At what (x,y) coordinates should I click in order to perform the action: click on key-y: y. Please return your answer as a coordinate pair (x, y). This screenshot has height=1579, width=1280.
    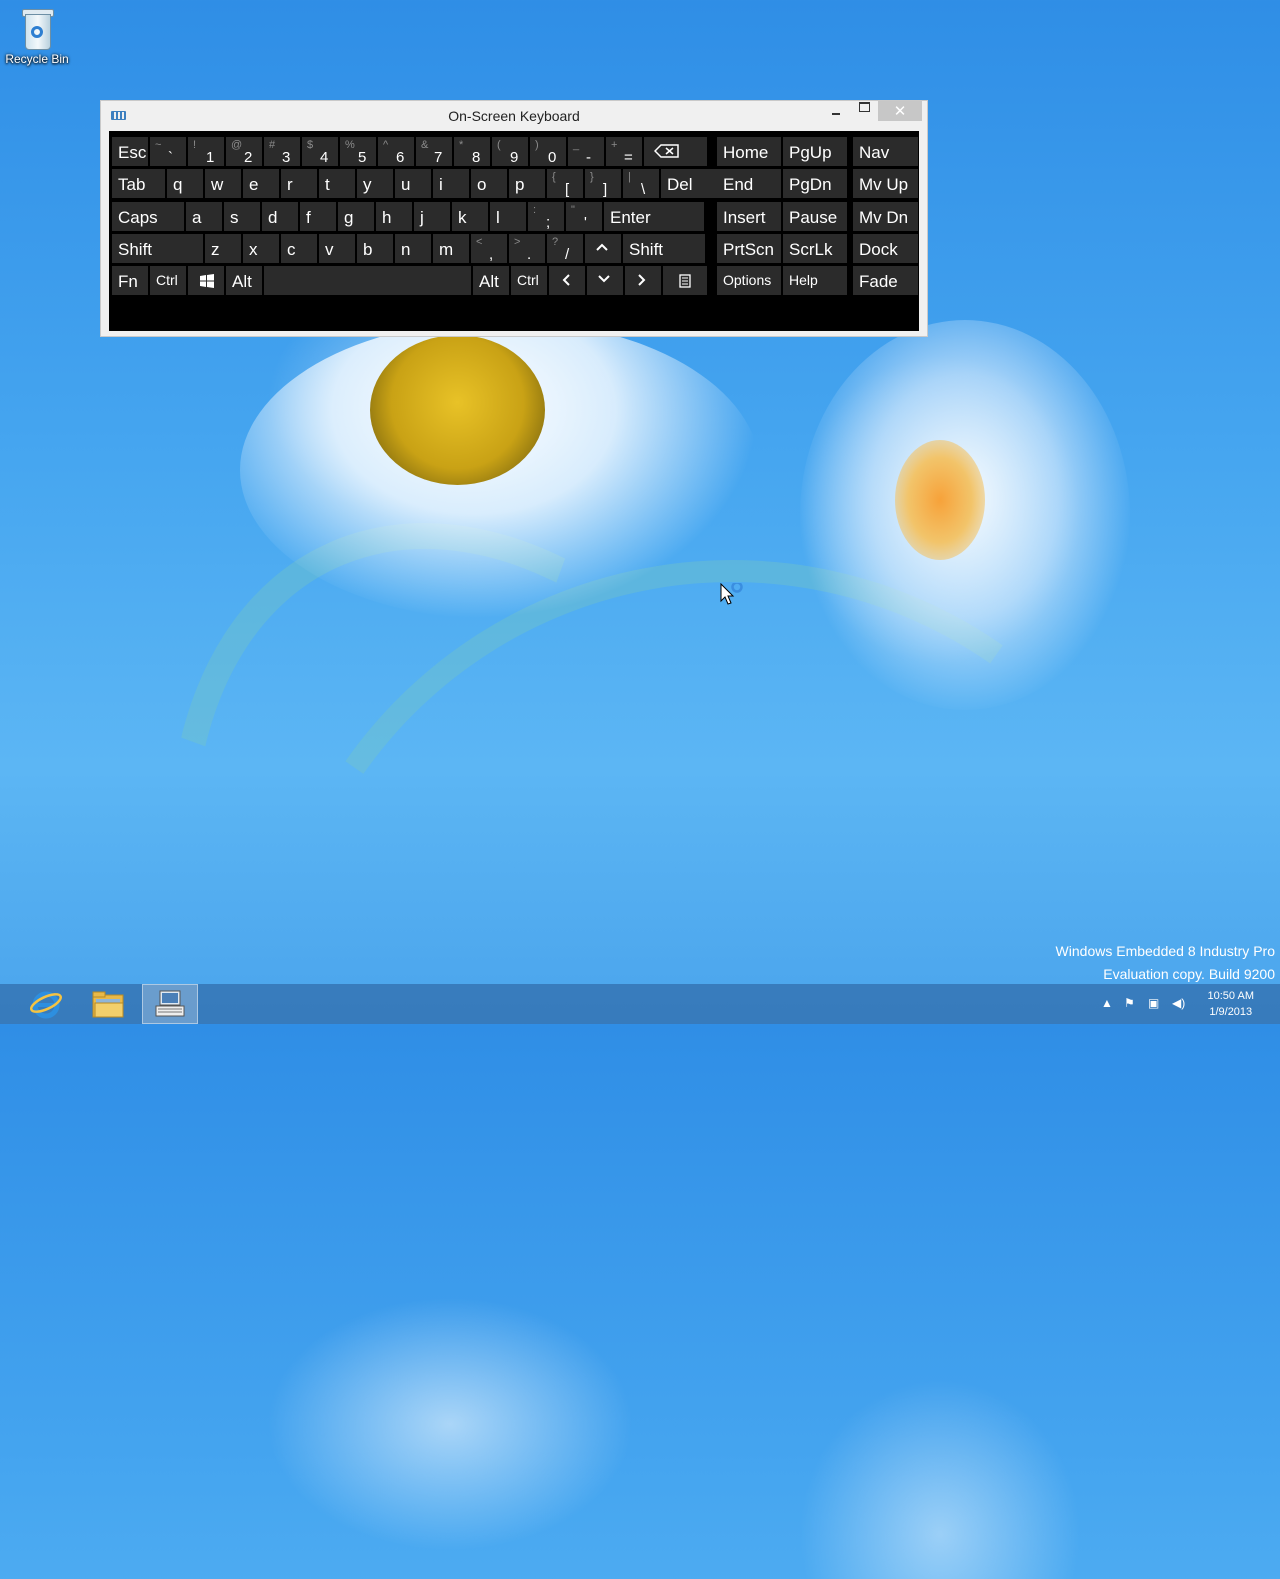
    Looking at the image, I should click on (375, 183).